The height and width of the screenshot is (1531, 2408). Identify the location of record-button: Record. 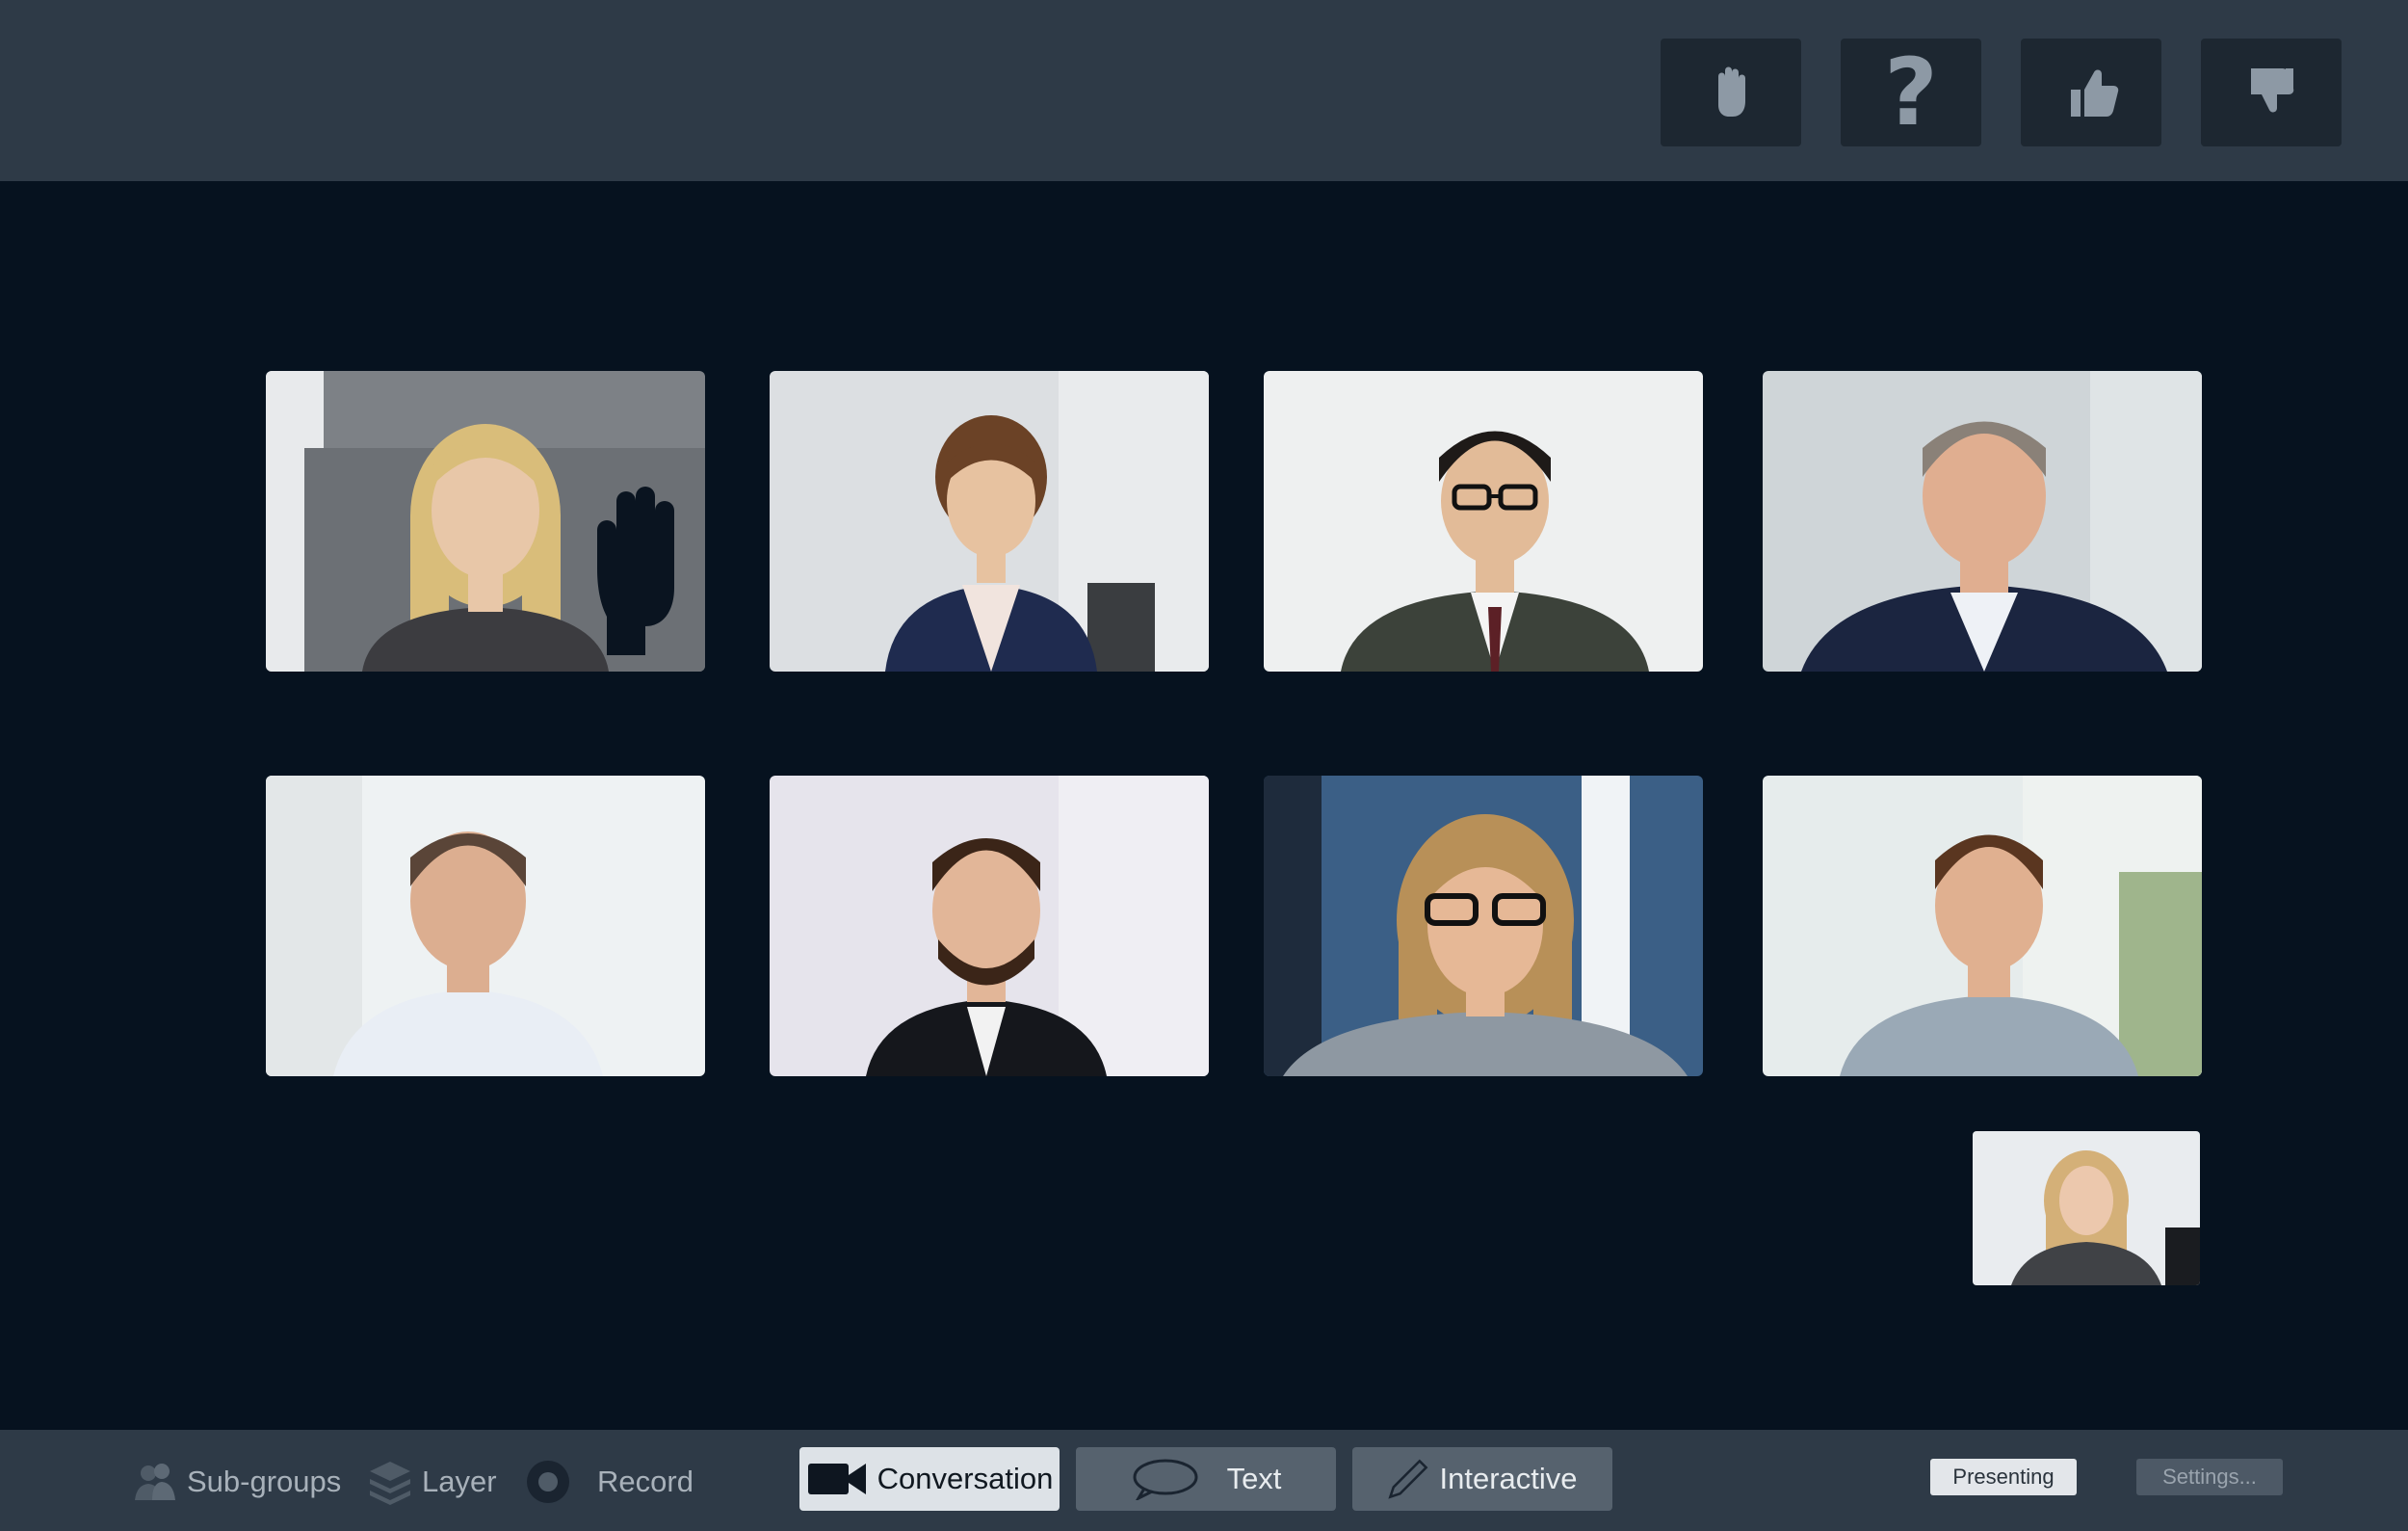
(609, 1482).